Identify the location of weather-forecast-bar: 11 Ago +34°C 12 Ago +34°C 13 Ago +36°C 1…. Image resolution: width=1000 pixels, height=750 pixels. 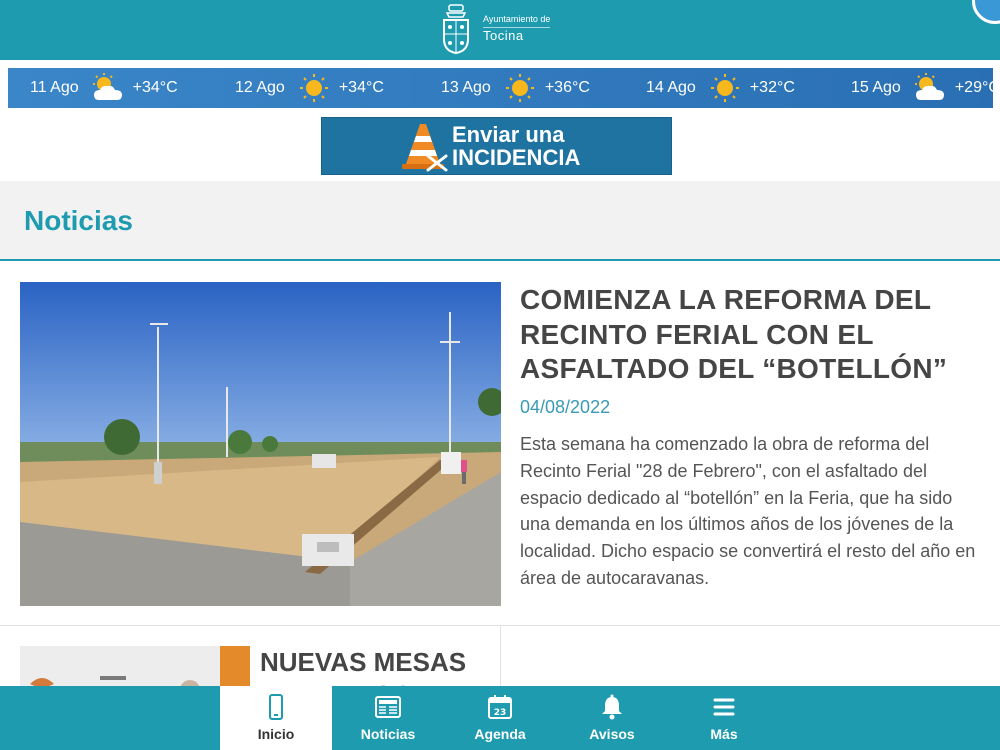
(500, 88).